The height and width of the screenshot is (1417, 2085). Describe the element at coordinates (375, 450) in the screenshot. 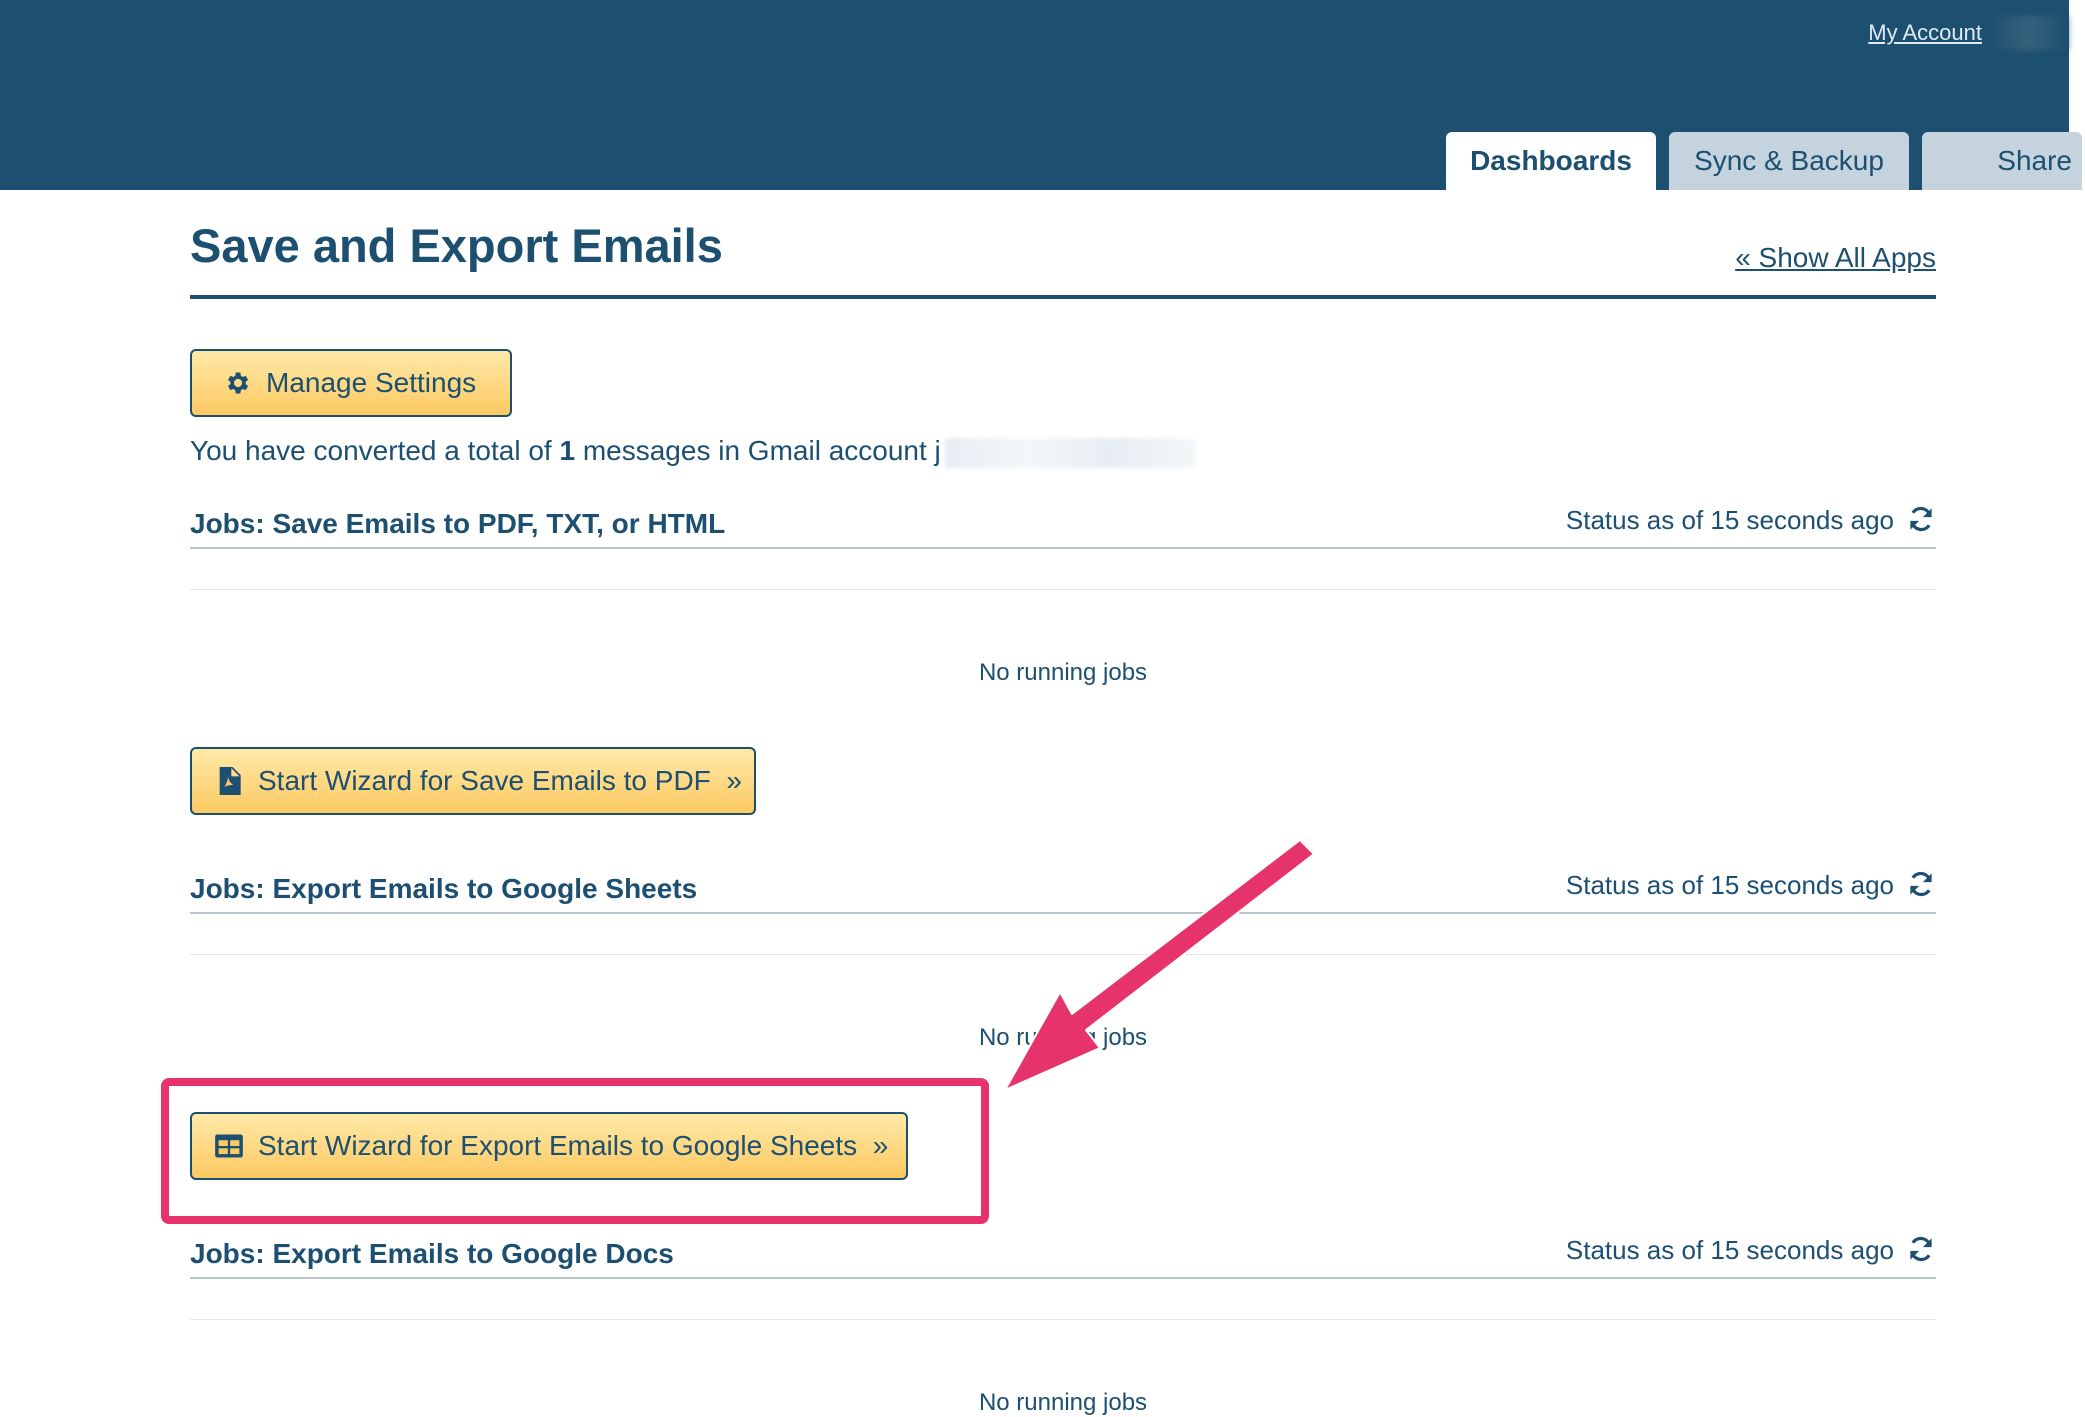

I see `summary-prefix: You have converted a total of` at that location.